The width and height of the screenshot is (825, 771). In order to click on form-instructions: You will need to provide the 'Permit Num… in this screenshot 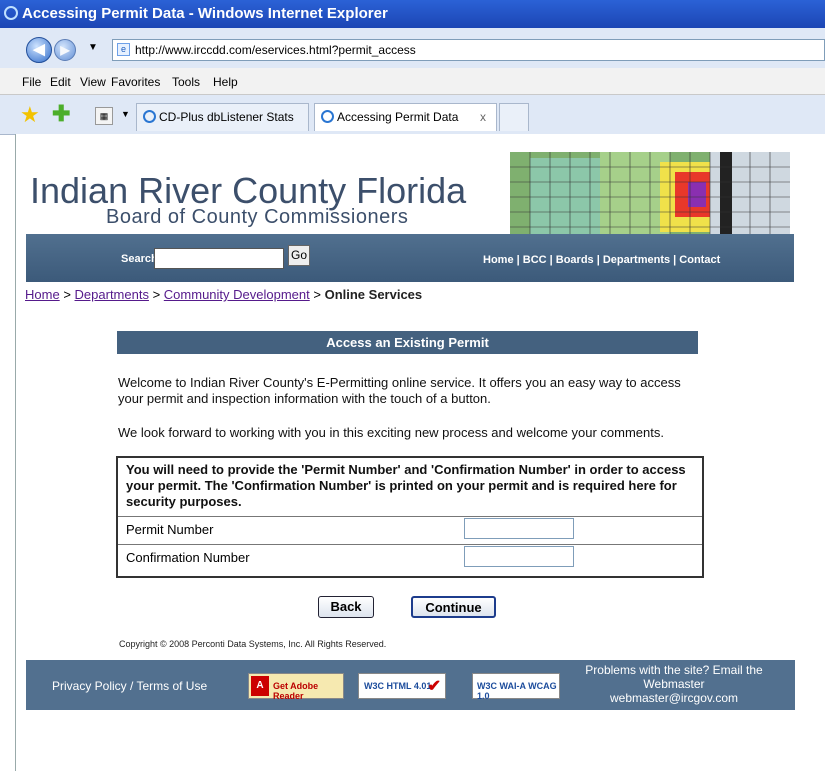, I will do `click(406, 485)`.